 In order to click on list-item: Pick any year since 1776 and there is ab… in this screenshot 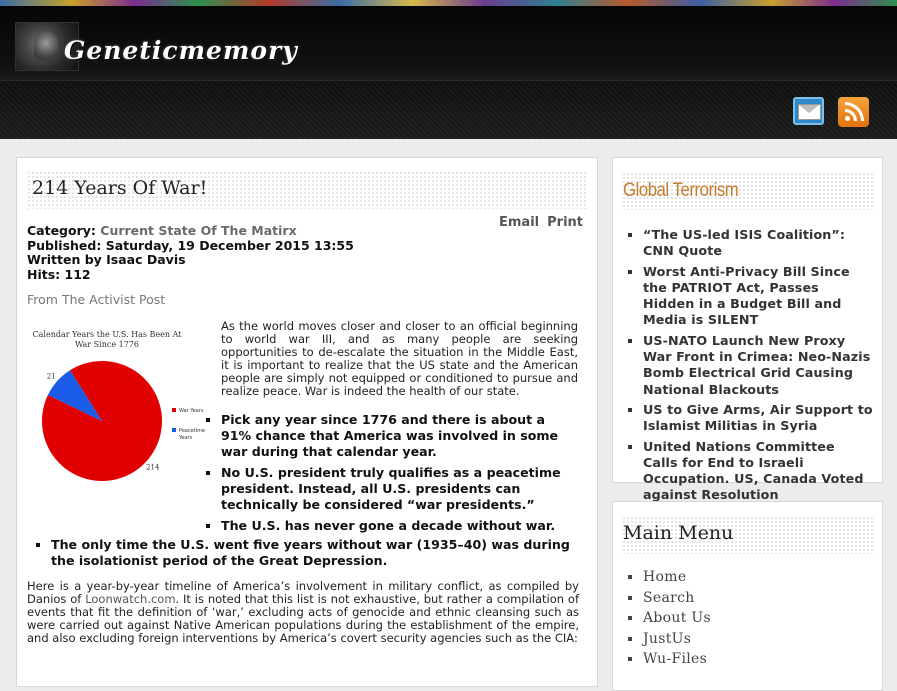, I will do `click(398, 436)`.